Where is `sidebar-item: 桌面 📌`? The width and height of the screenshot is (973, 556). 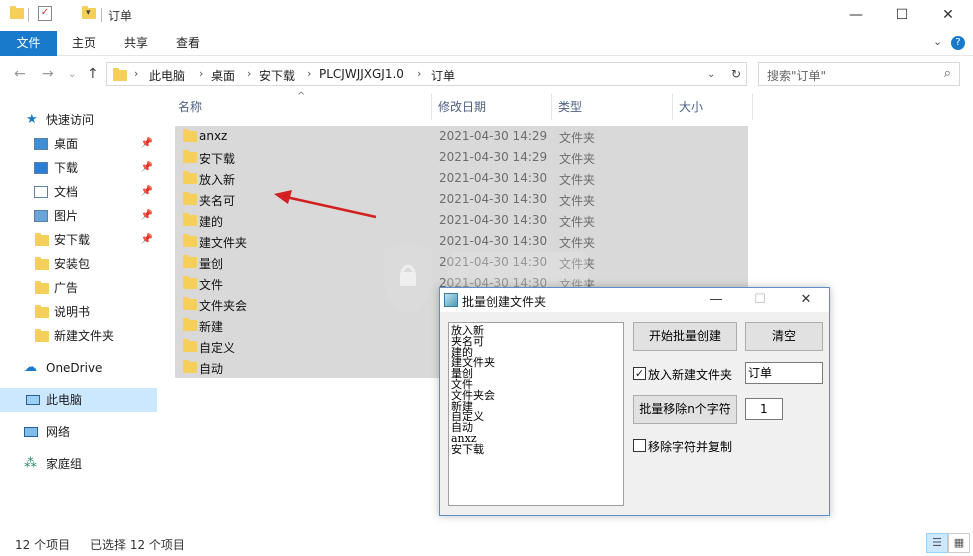 sidebar-item: 桌面 📌 is located at coordinates (78, 144).